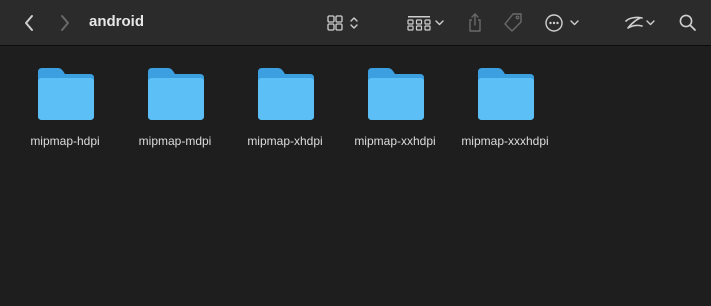 The width and height of the screenshot is (711, 306). I want to click on forward-button, so click(65, 22).